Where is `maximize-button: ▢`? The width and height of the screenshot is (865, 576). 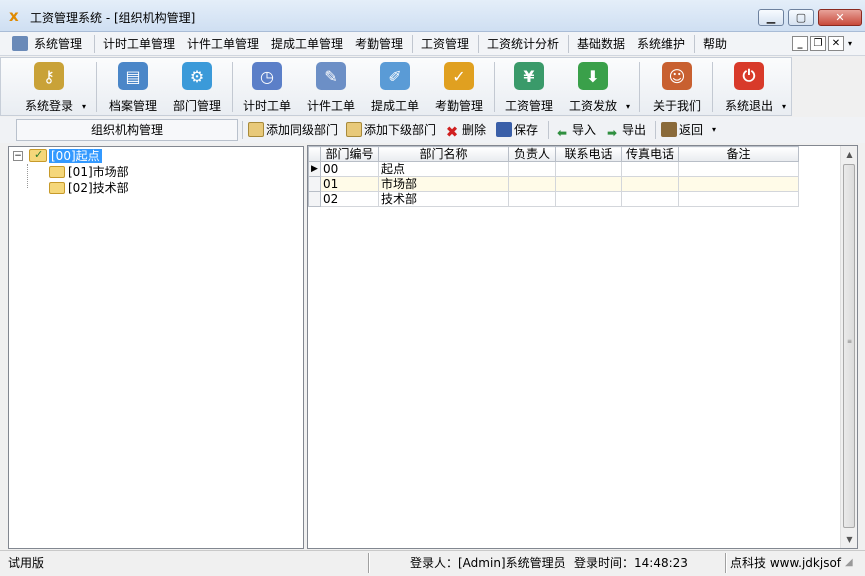 maximize-button: ▢ is located at coordinates (801, 17).